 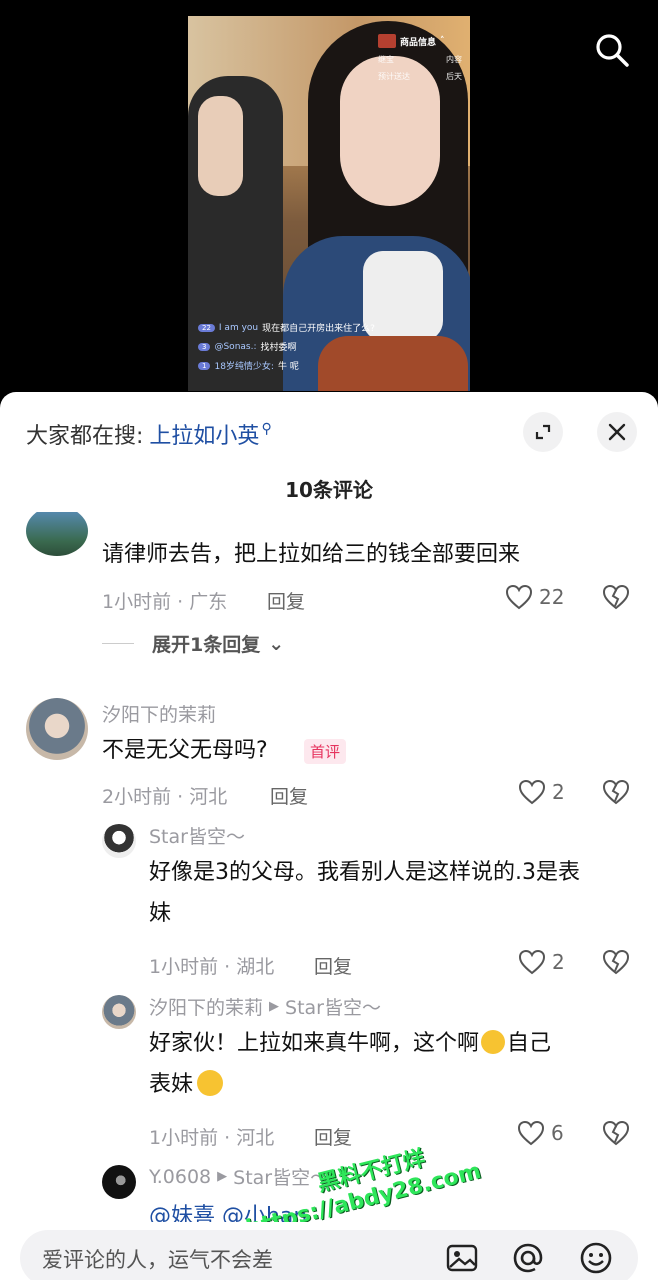 What do you see at coordinates (529, 1043) in the screenshot?
I see `reply-text-tail: 自己` at bounding box center [529, 1043].